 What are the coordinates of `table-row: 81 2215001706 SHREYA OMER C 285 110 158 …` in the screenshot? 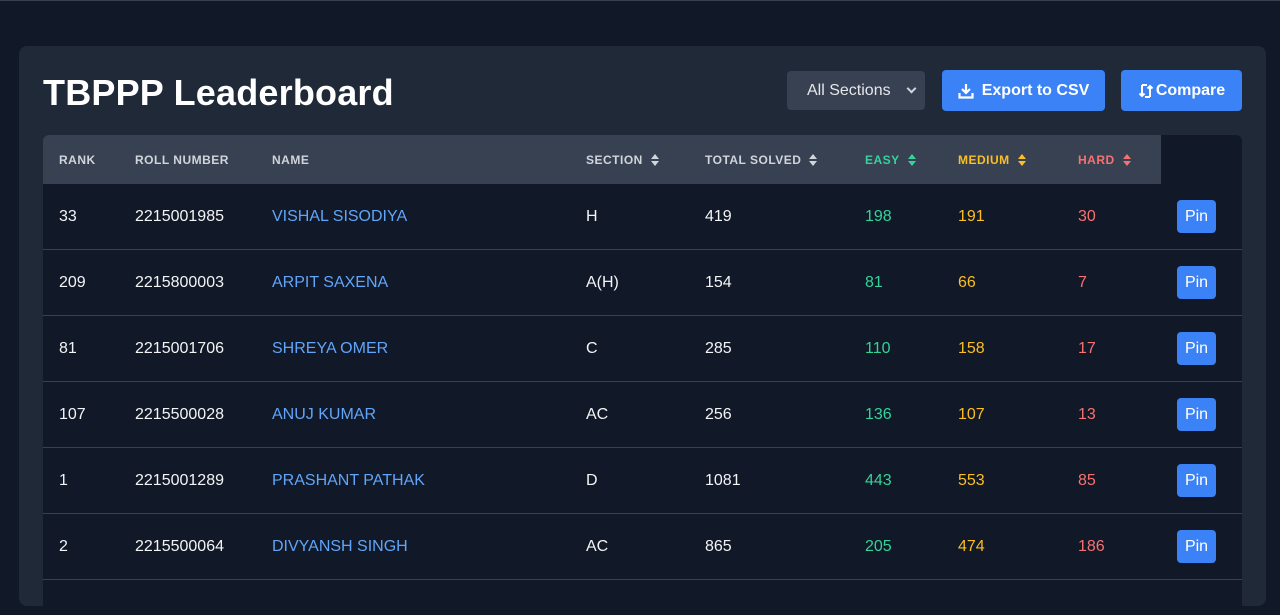 It's located at (642, 349).